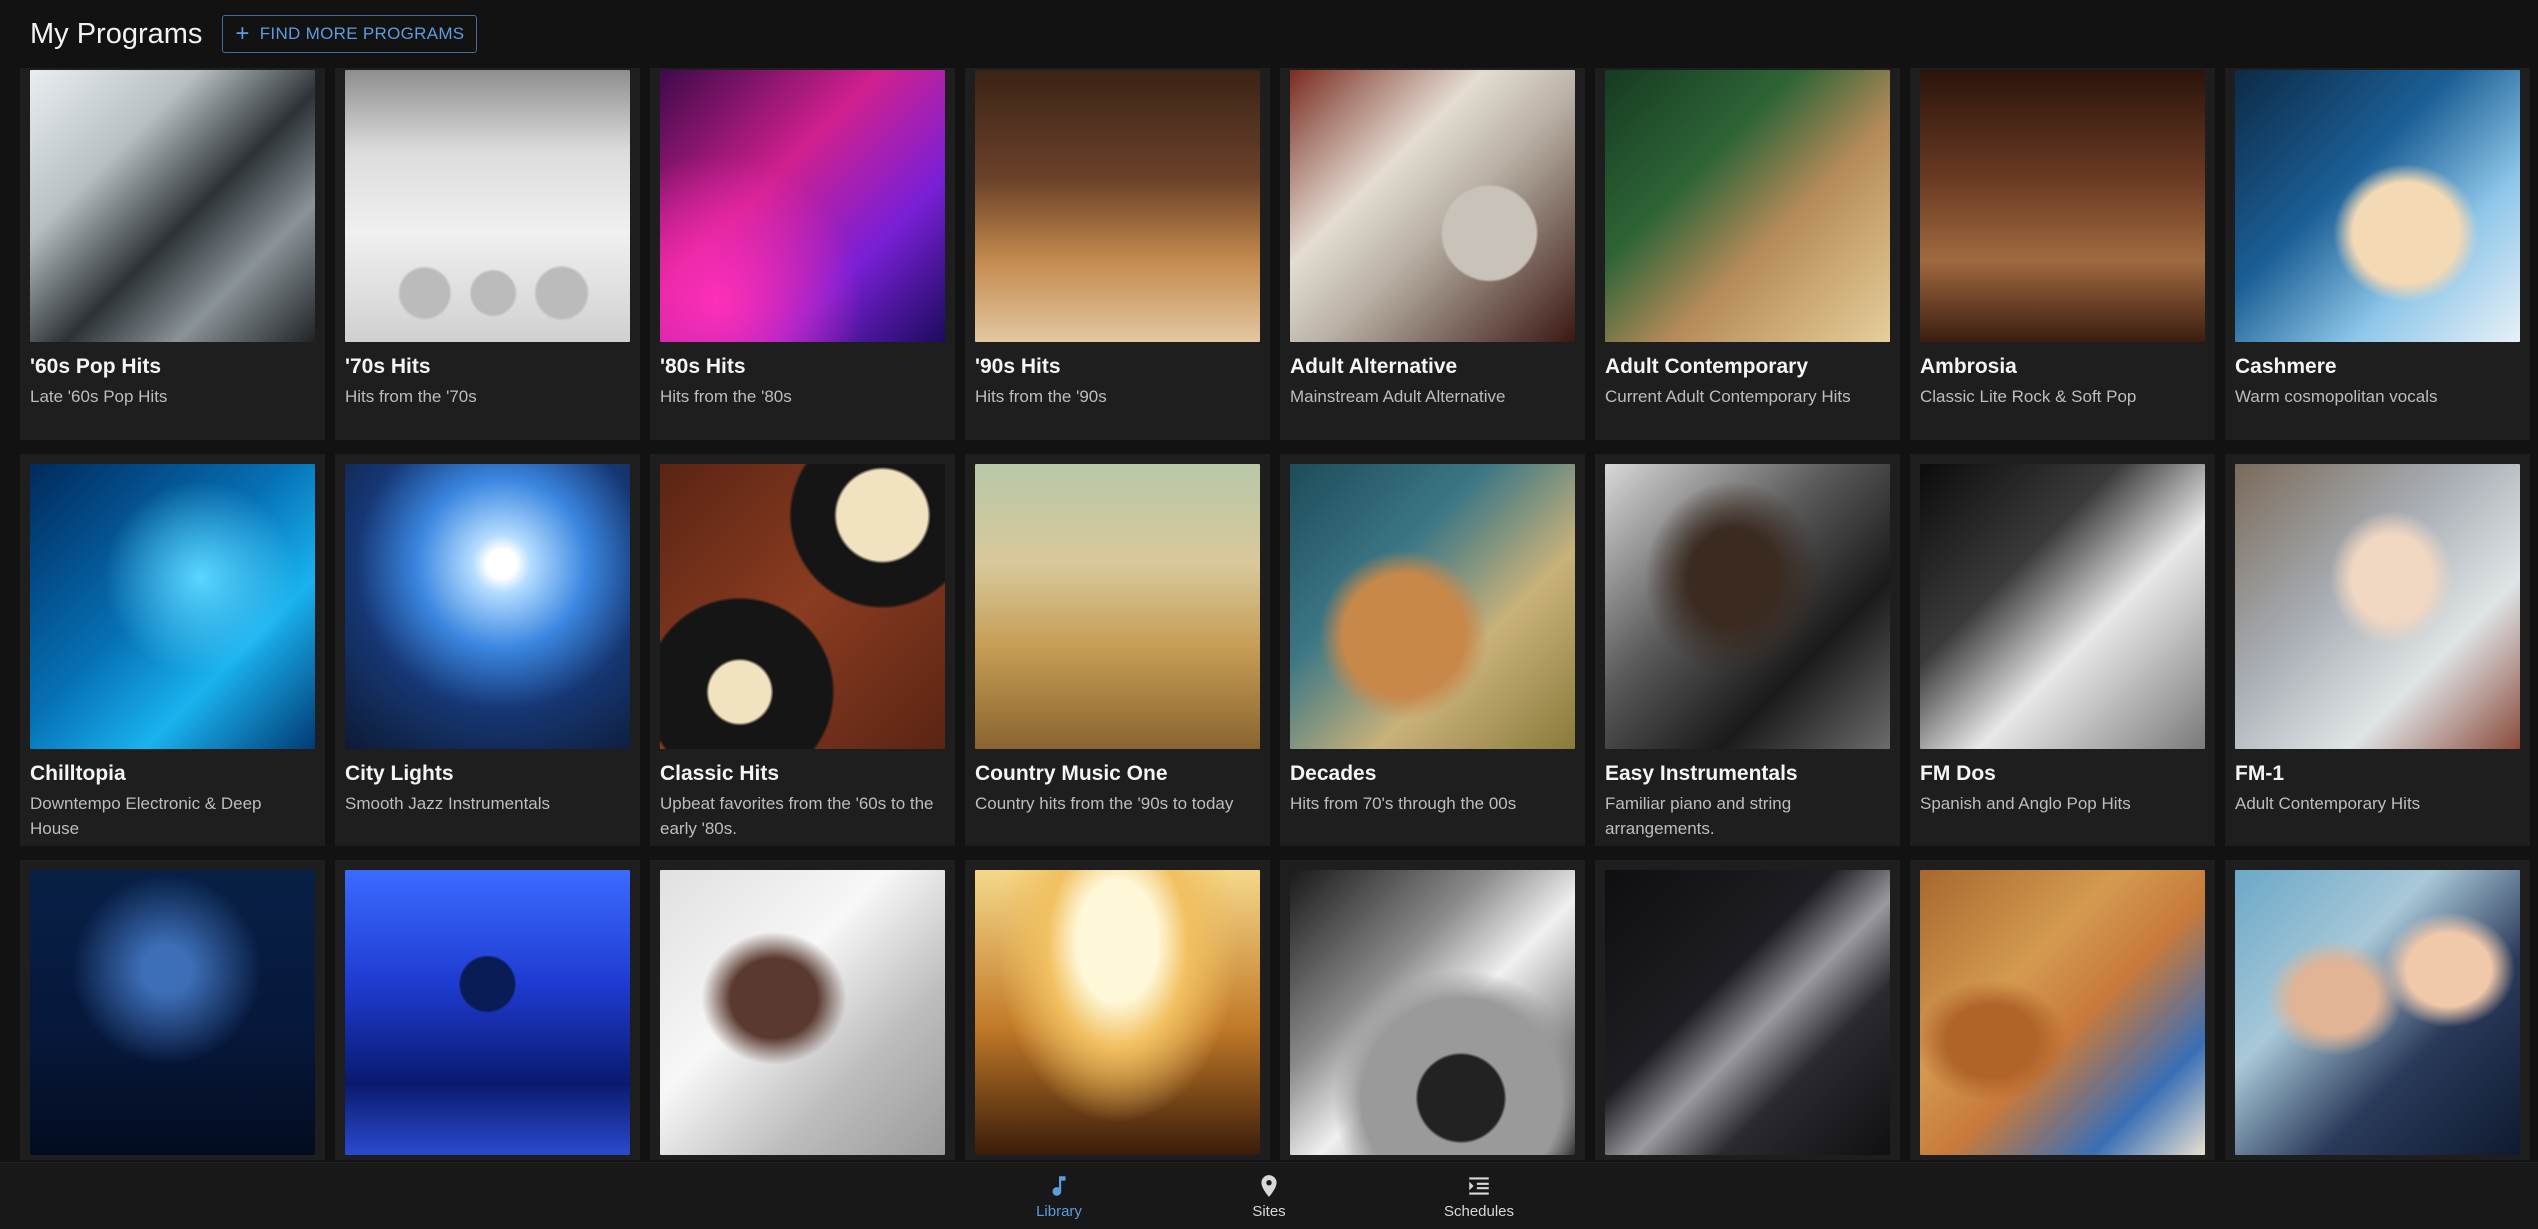  What do you see at coordinates (399, 773) in the screenshot?
I see `program-title: City Lights` at bounding box center [399, 773].